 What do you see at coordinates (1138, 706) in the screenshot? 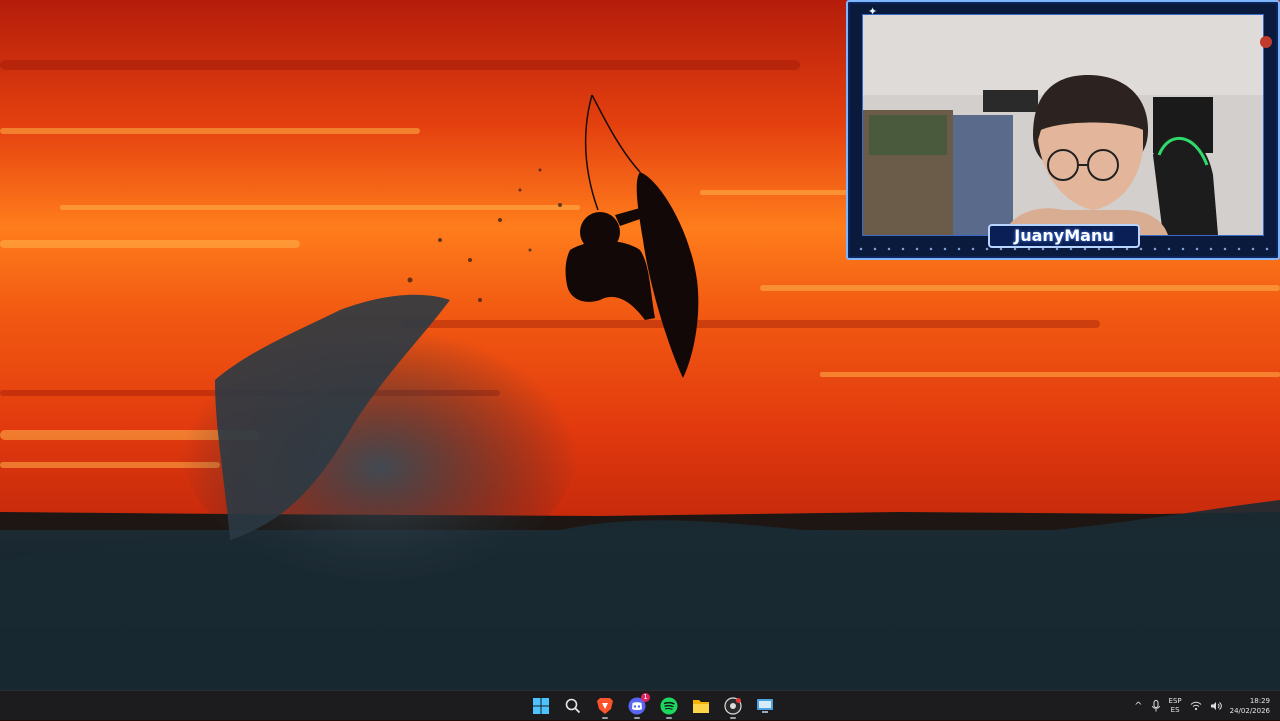
I see `show-hidden-icons-chevron-icon: ^` at bounding box center [1138, 706].